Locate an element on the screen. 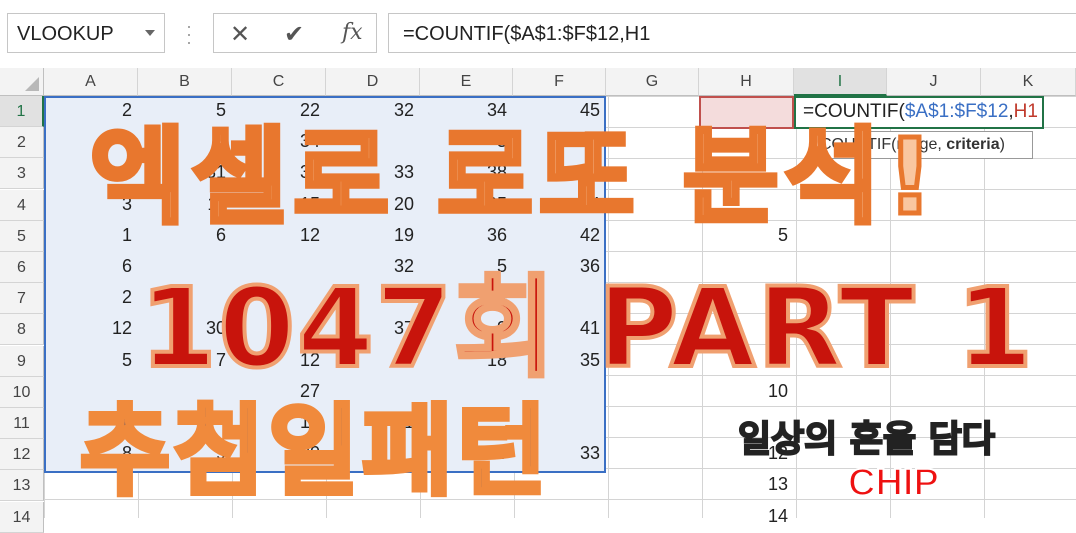 This screenshot has width=1076, height=533. cell-h14: 14 is located at coordinates (743, 516).